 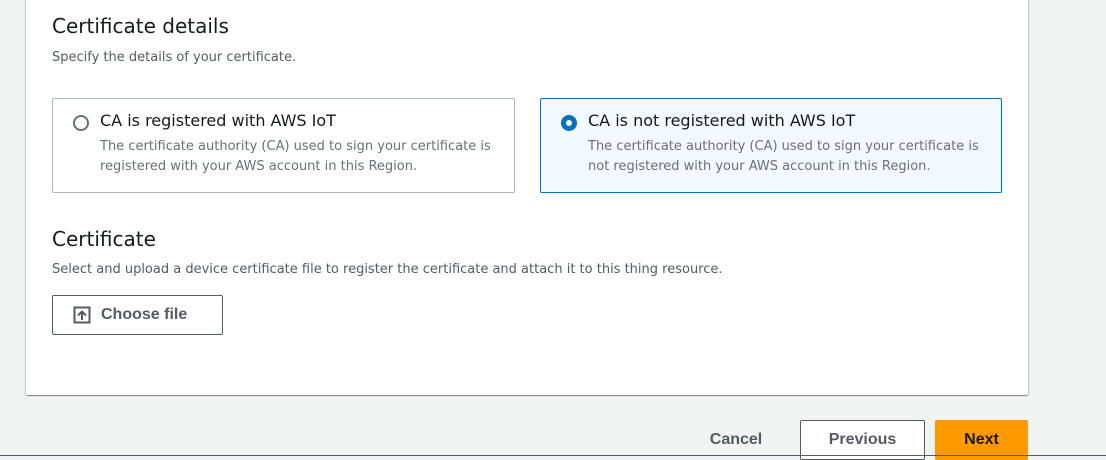 What do you see at coordinates (736, 440) in the screenshot?
I see `cancel-button: Cancel` at bounding box center [736, 440].